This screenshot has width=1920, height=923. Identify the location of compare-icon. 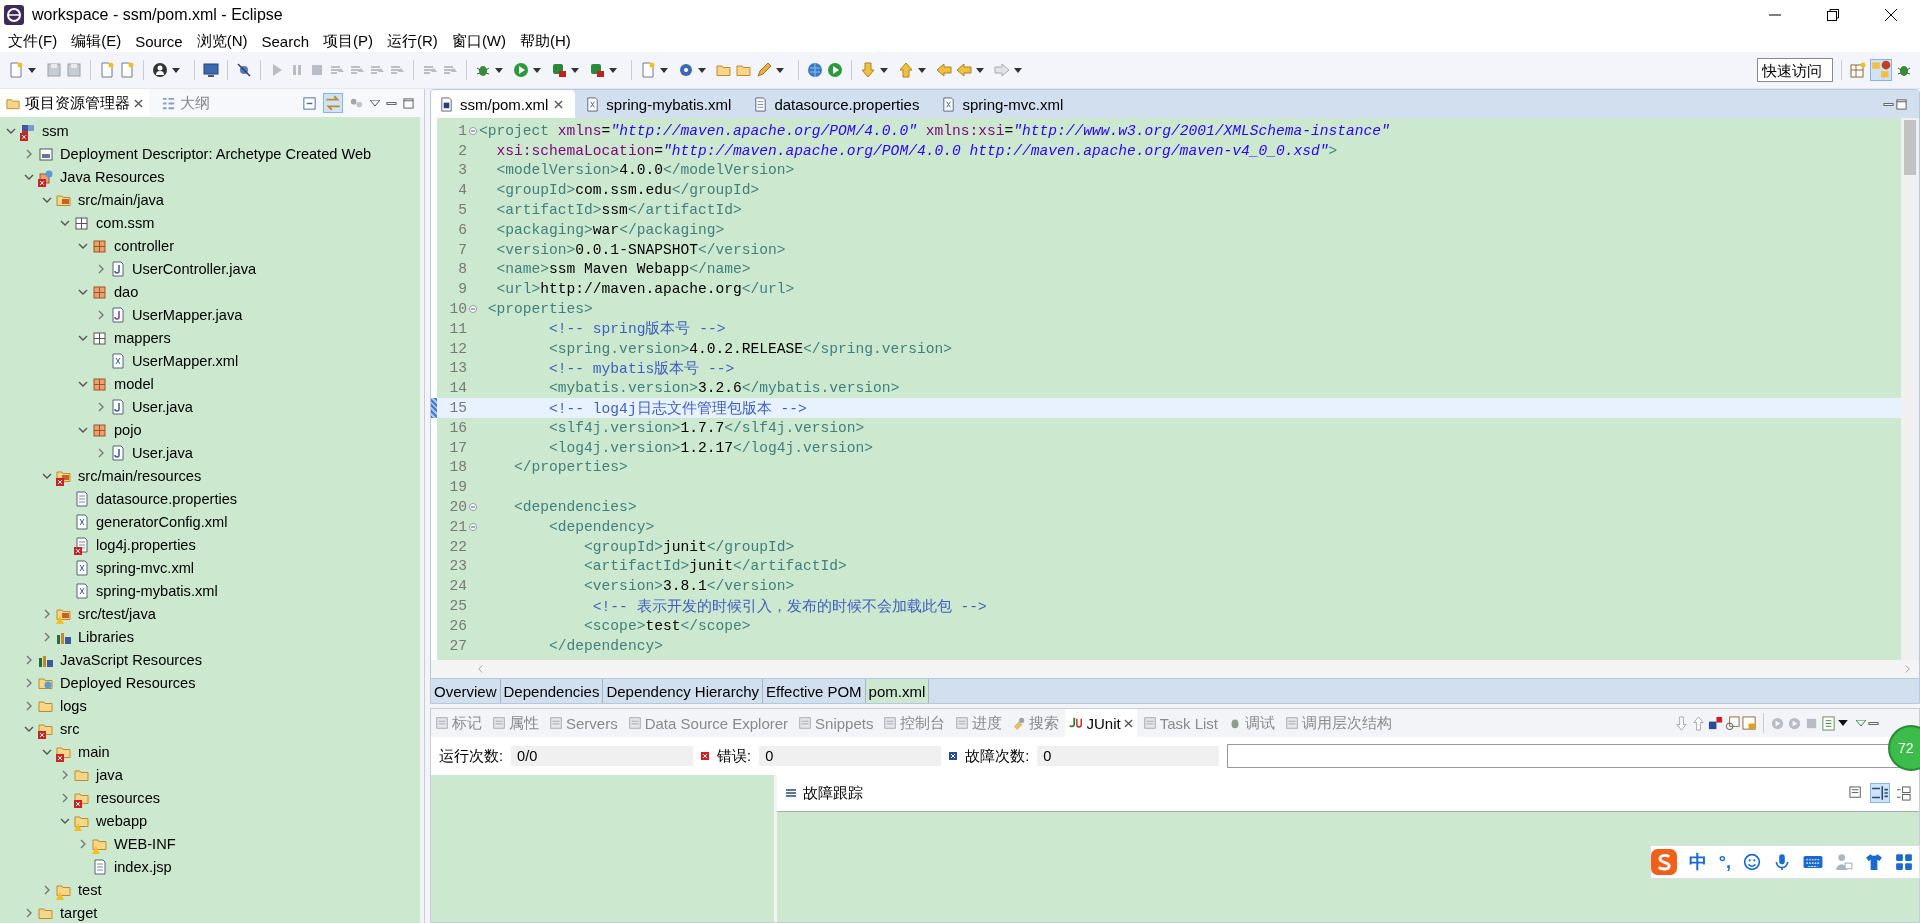
(1856, 793).